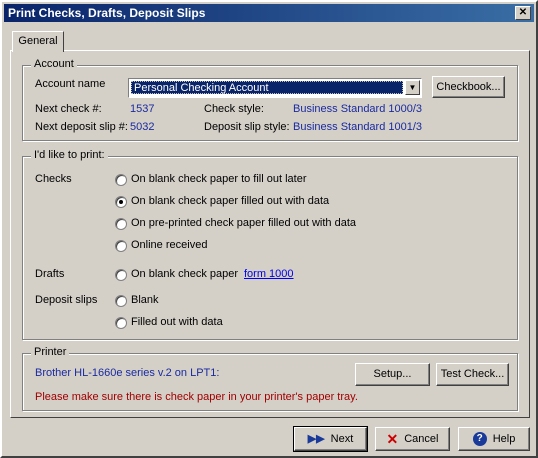  I want to click on window-title: Print Checks, Drafts, Deposit Slips, so click(107, 13).